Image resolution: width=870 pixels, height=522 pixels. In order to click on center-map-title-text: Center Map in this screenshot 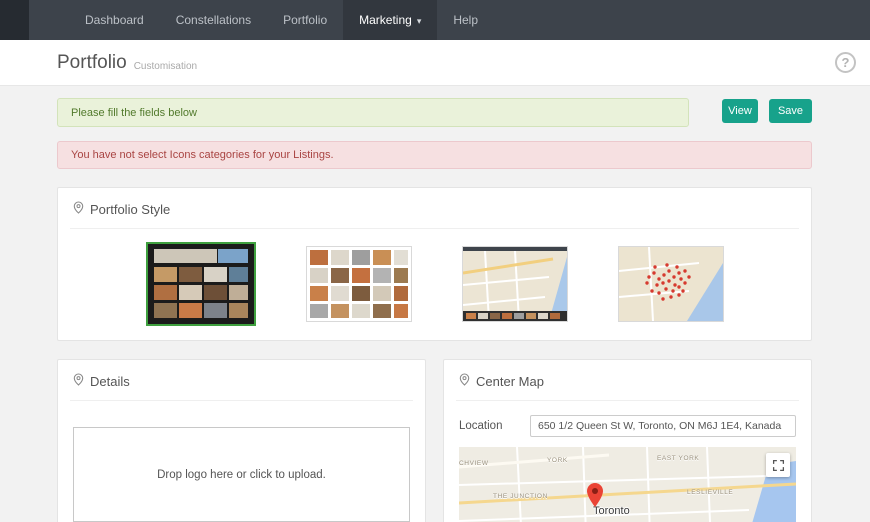, I will do `click(510, 381)`.